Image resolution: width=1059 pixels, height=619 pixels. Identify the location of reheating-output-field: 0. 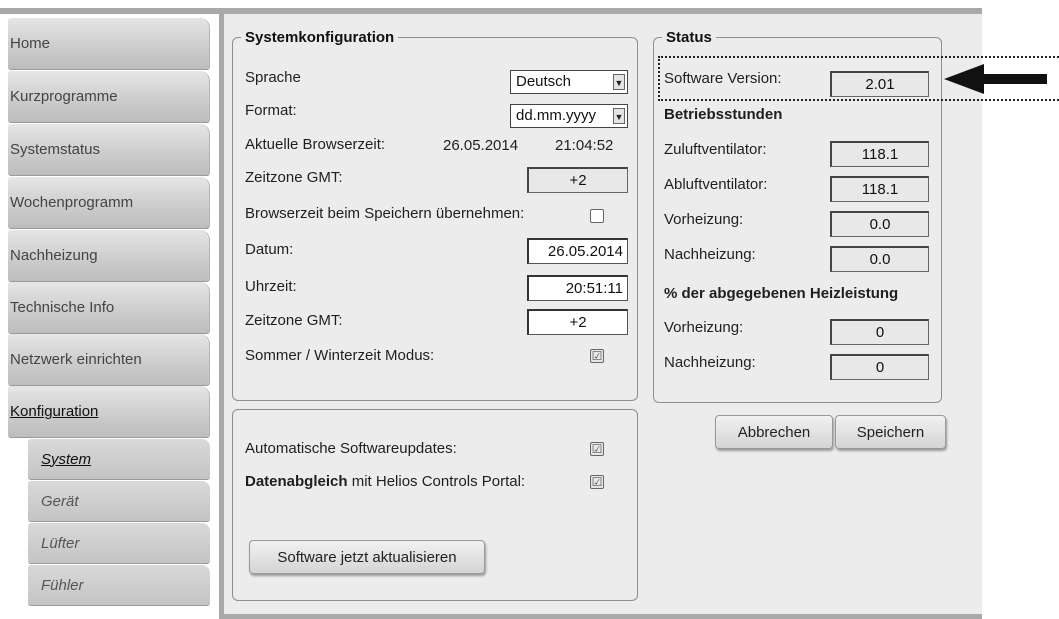
(879, 367).